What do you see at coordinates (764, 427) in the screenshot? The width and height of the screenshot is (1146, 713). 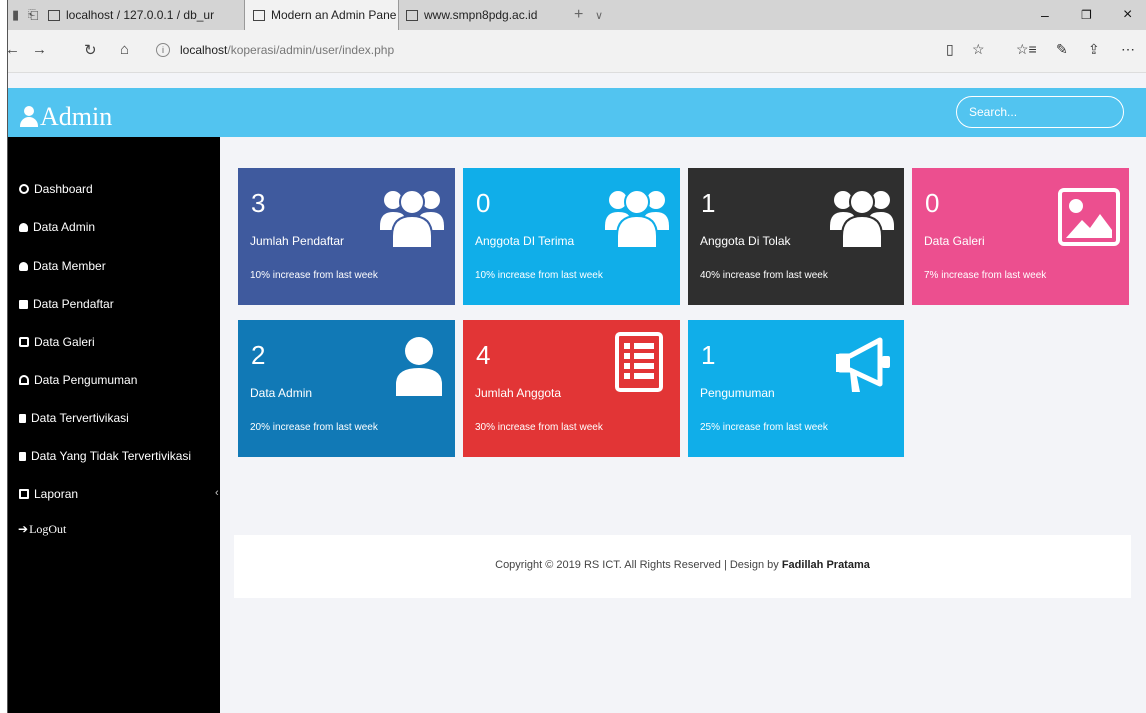 I see `stat-description: 25% increase from last week` at bounding box center [764, 427].